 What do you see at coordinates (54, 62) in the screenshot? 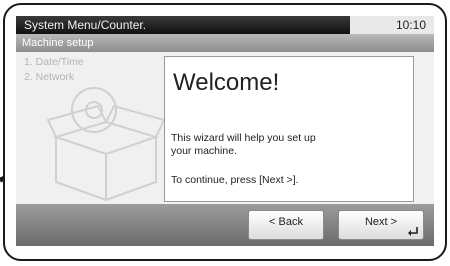
I see `step-date-time: 1. Date/Time` at bounding box center [54, 62].